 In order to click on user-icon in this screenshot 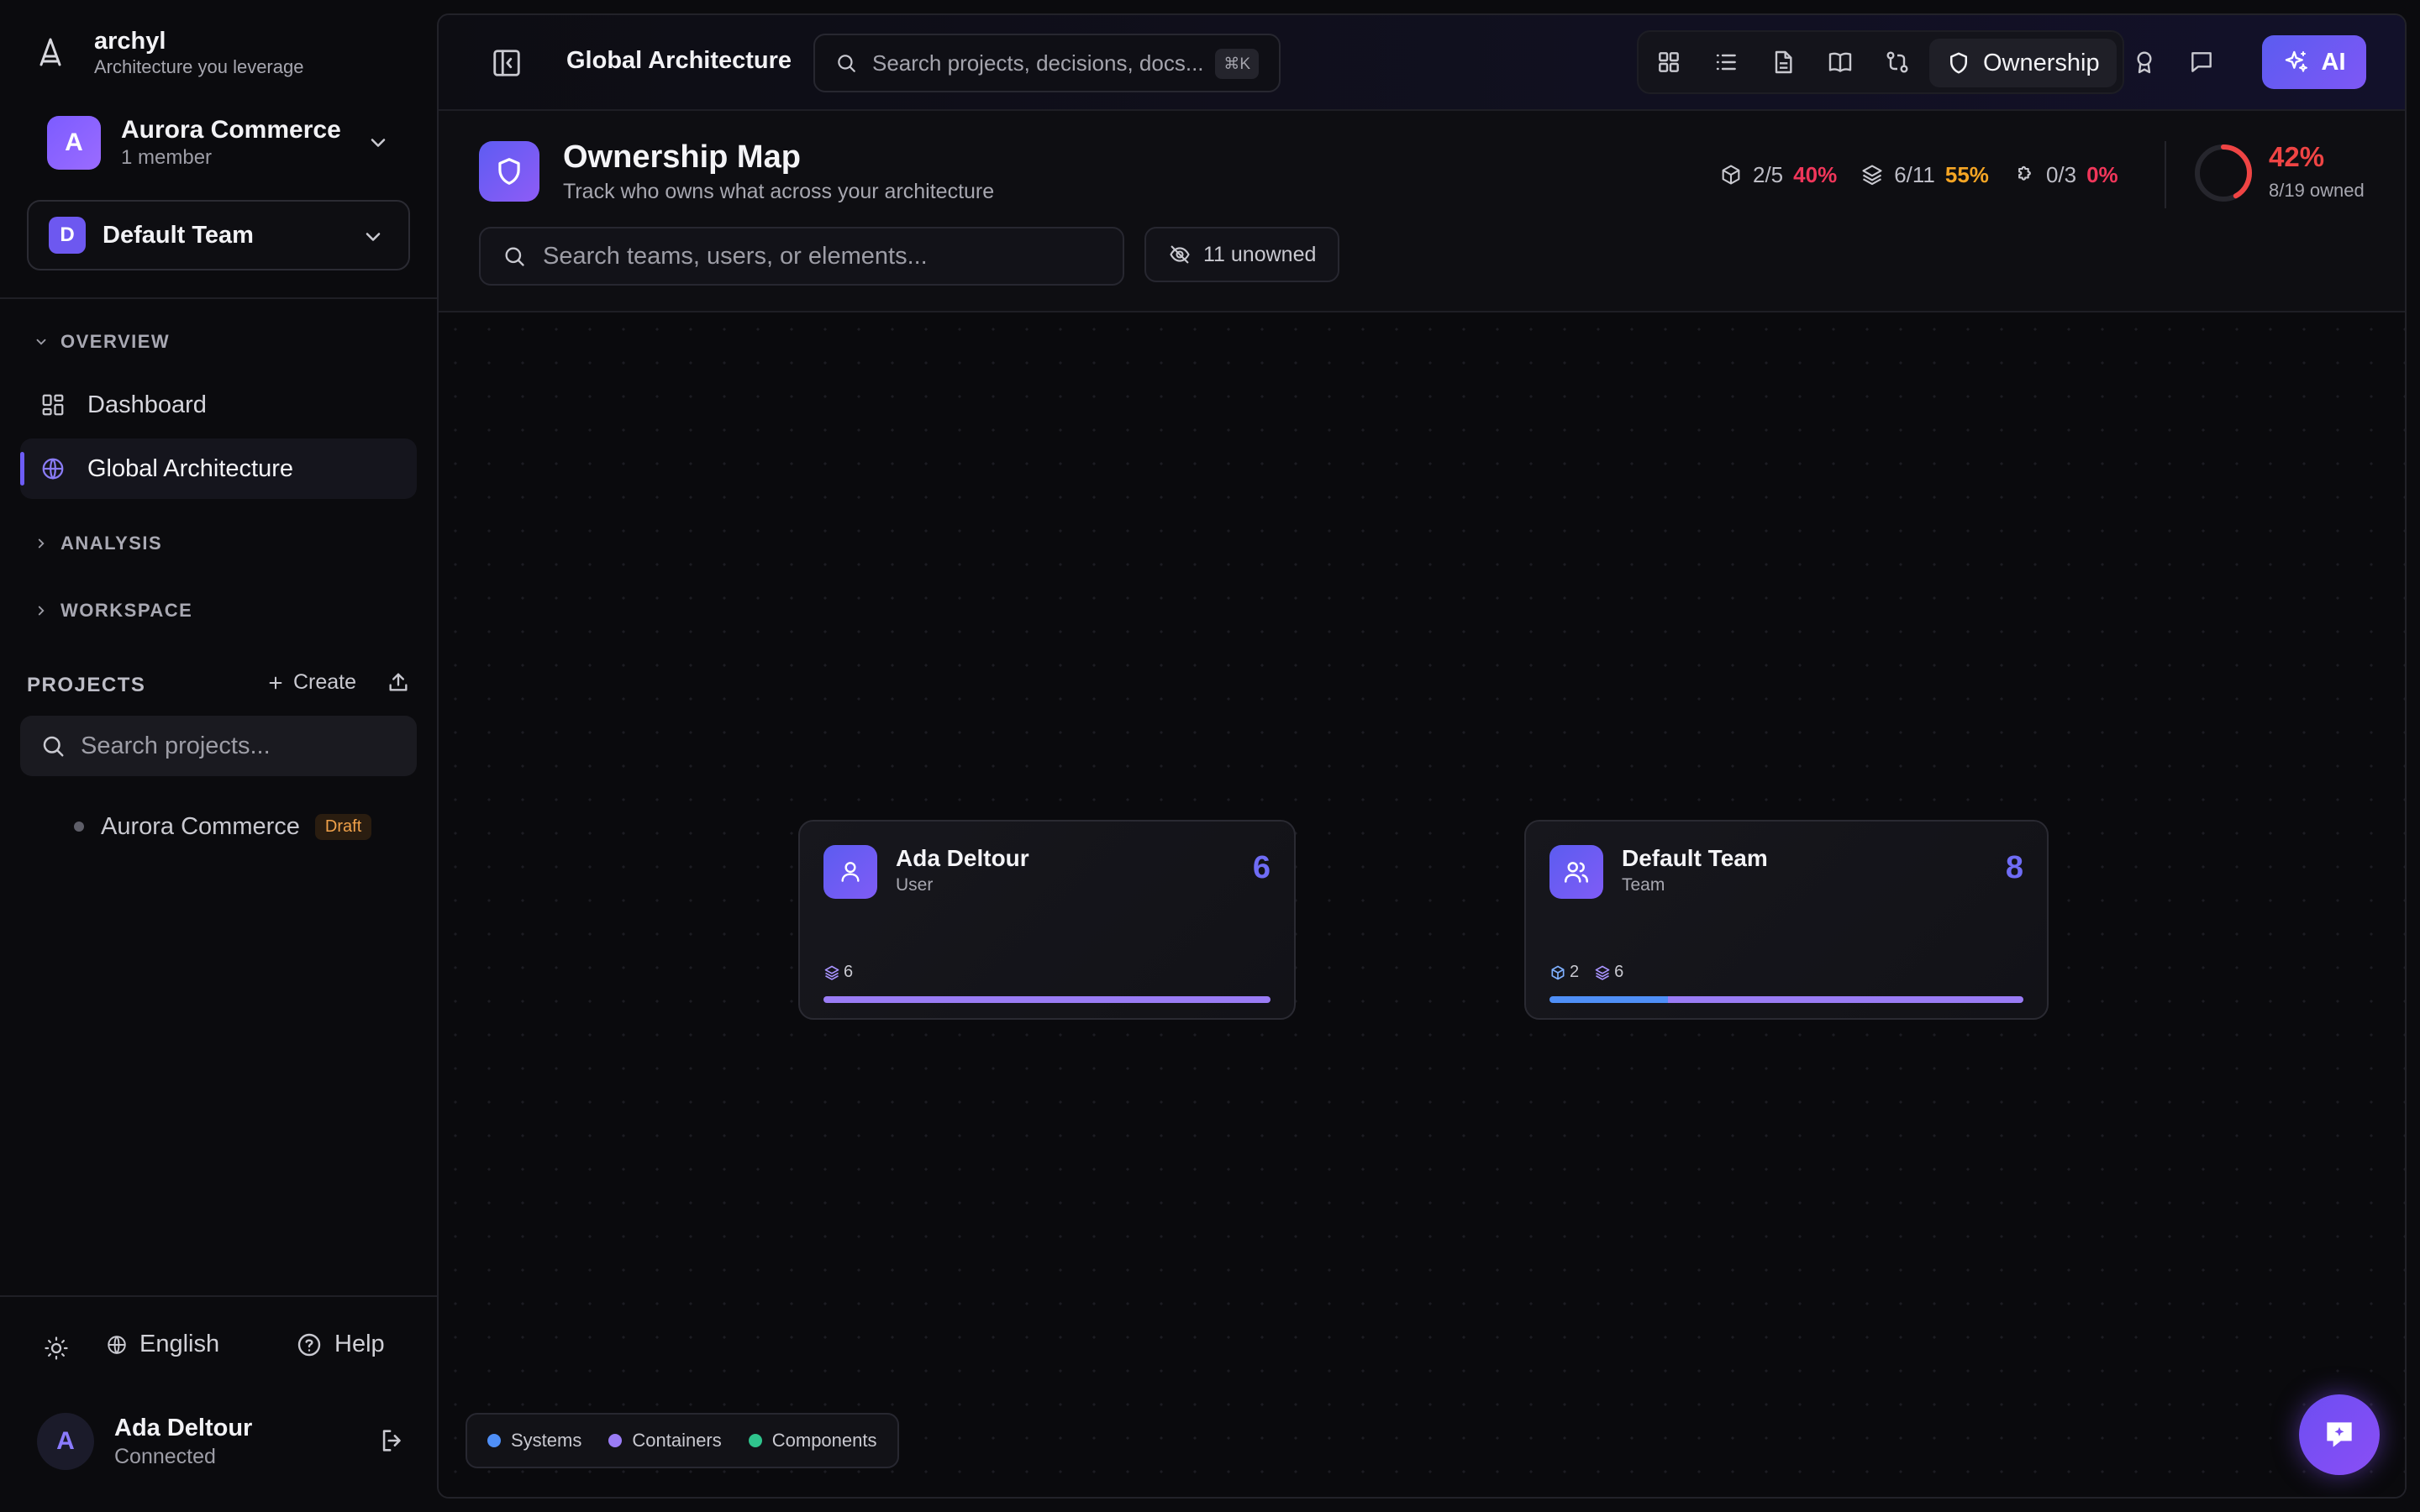, I will do `click(850, 872)`.